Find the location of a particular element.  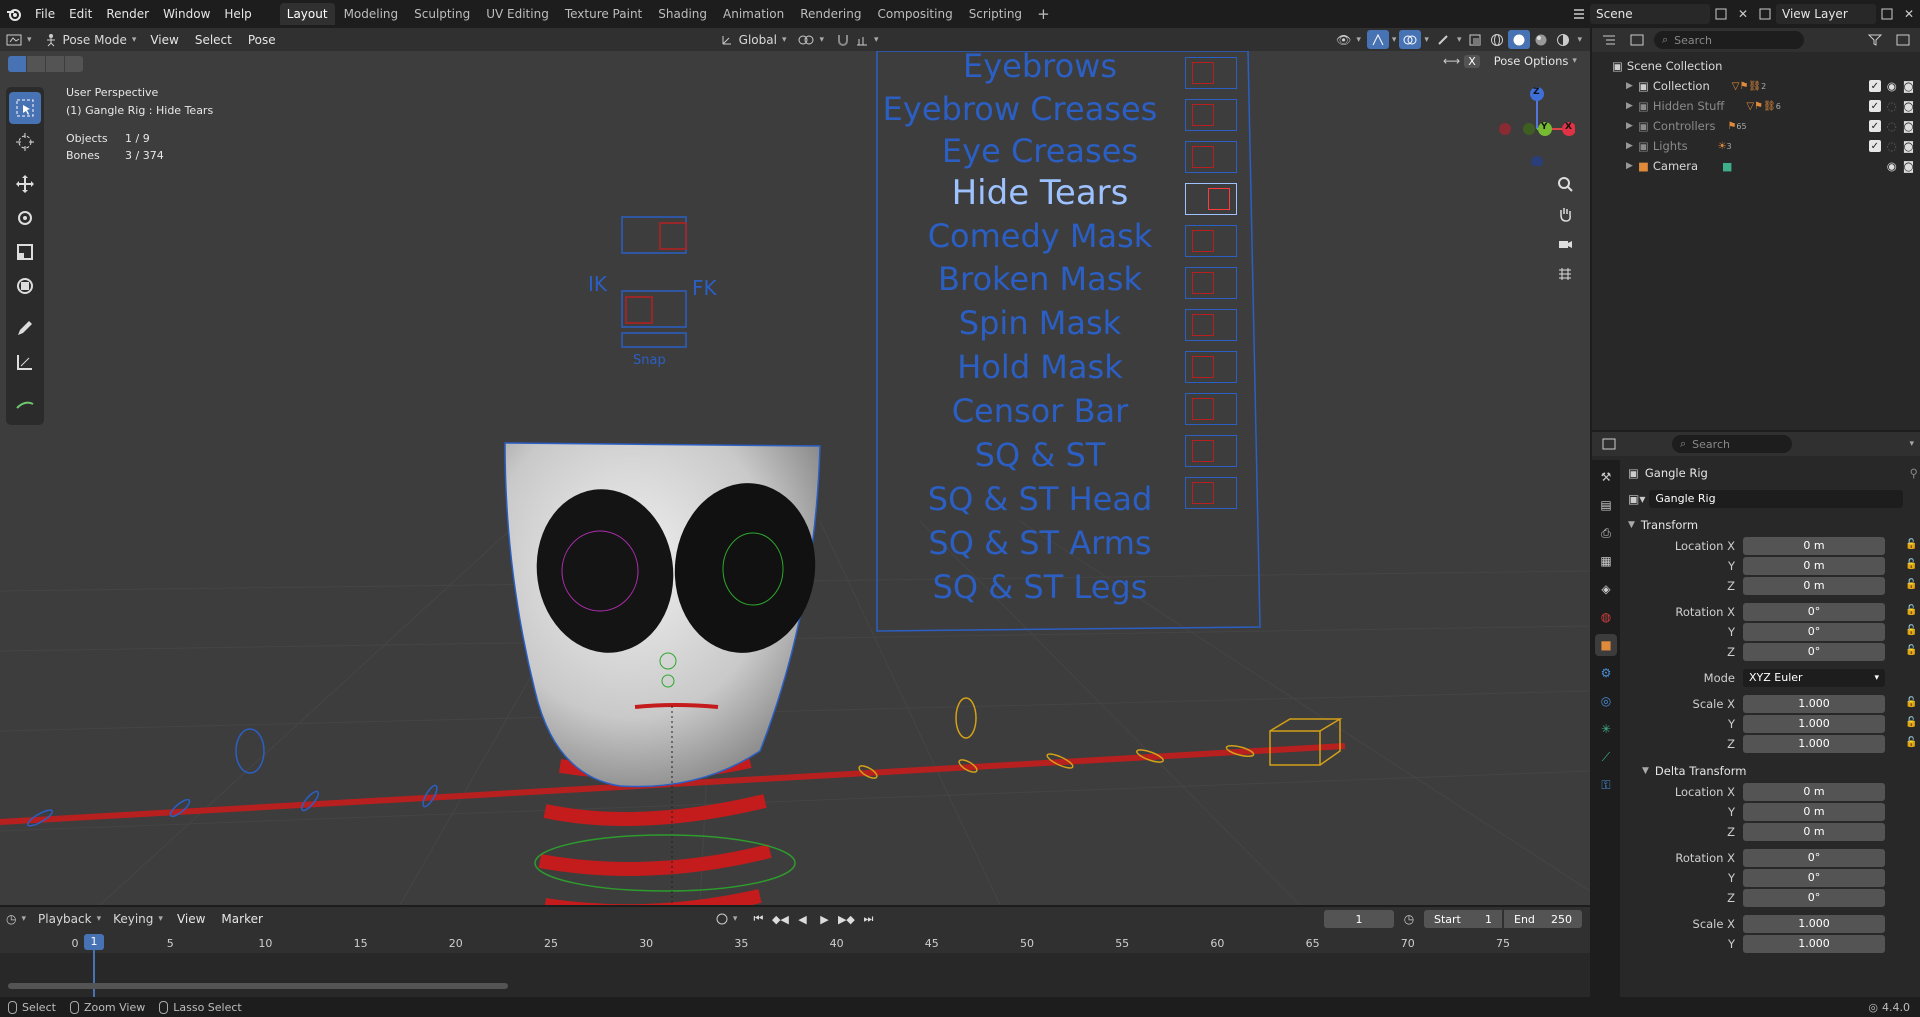

location-x-field: 0 m is located at coordinates (1814, 546).